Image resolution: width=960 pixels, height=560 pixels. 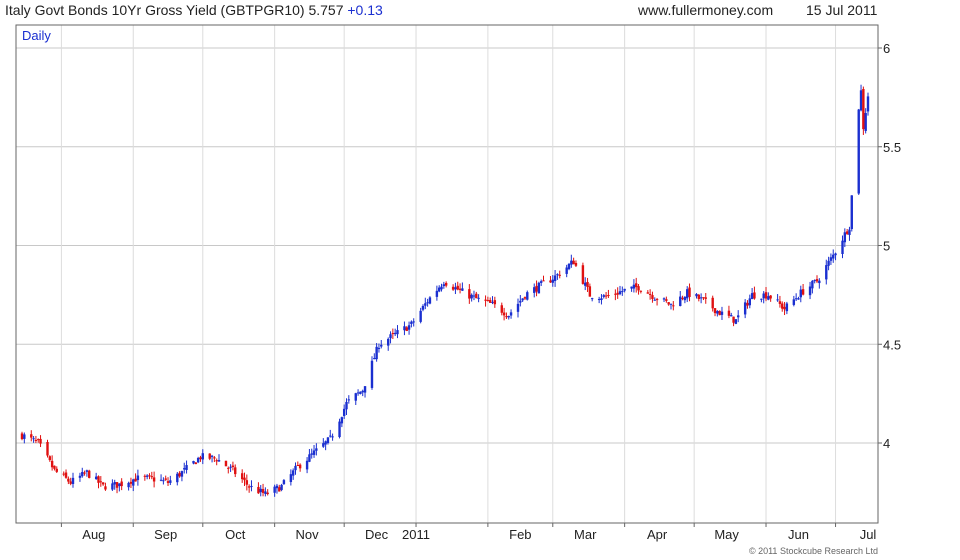 What do you see at coordinates (886, 48) in the screenshot?
I see `y-tick-label: 6` at bounding box center [886, 48].